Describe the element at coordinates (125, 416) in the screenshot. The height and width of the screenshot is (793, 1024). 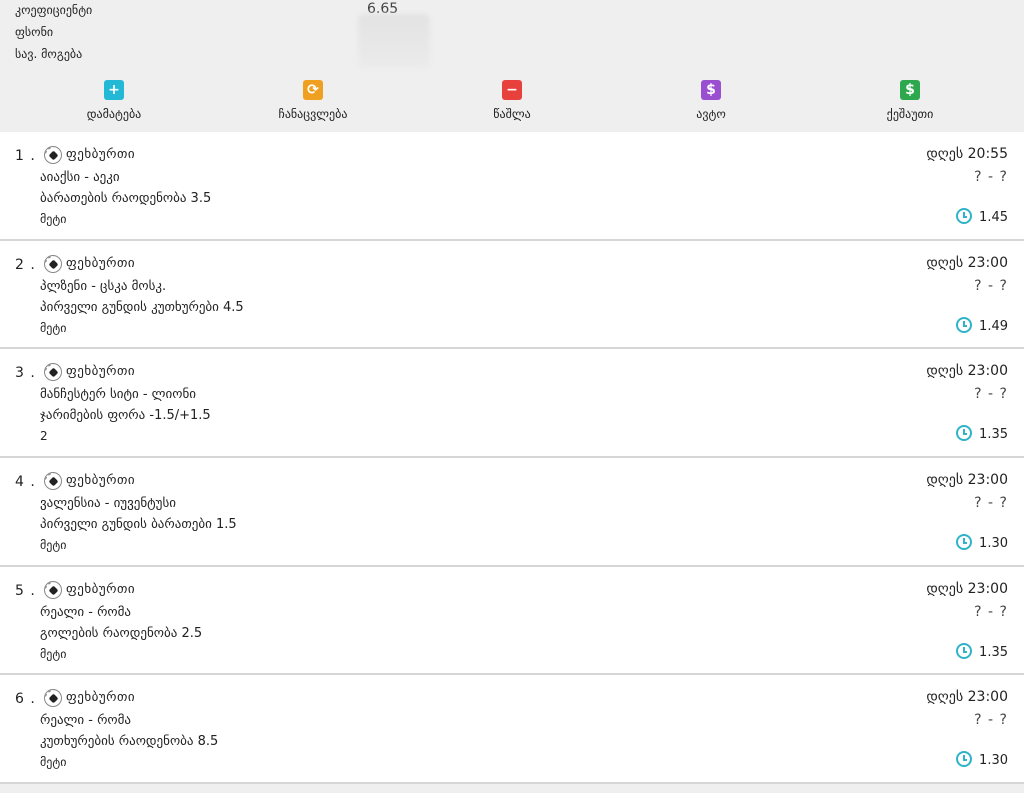
I see `market-name: ჯარიმების ფორა -1.5/+1.5` at that location.